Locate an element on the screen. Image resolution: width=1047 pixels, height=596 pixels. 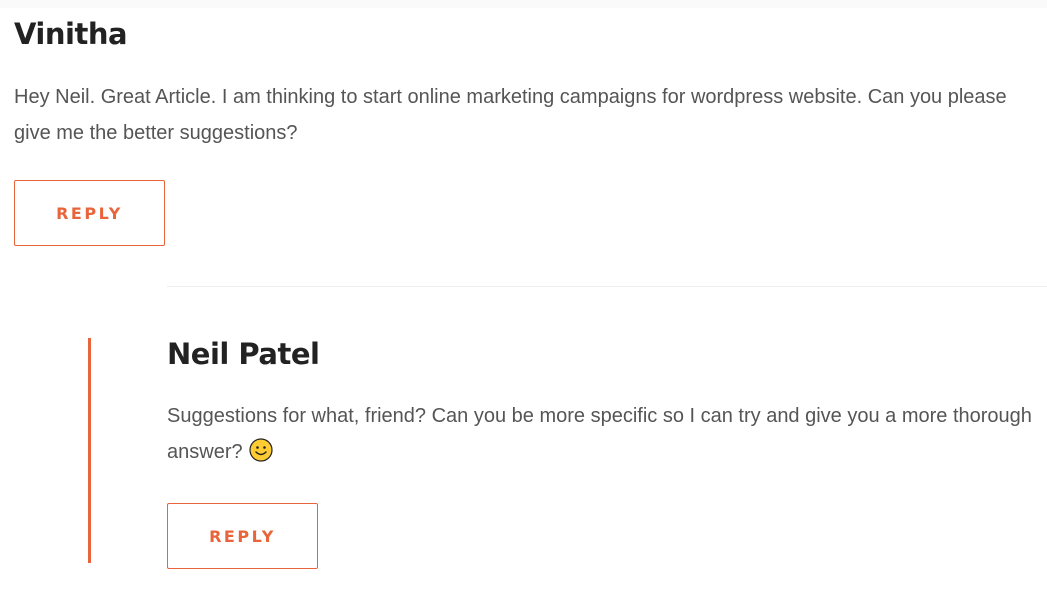
smiley-face-icon is located at coordinates (261, 456).